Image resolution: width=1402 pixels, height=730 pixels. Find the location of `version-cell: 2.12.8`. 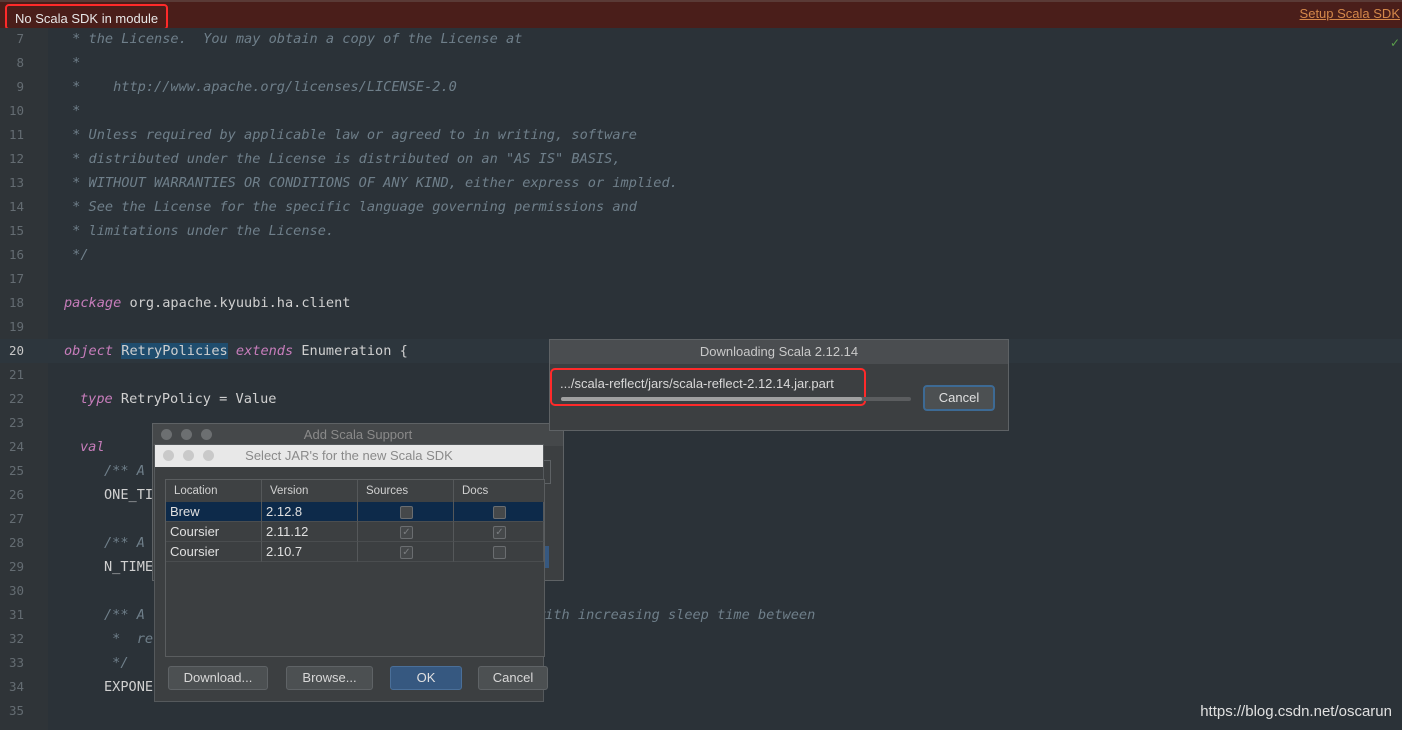

version-cell: 2.12.8 is located at coordinates (310, 512).